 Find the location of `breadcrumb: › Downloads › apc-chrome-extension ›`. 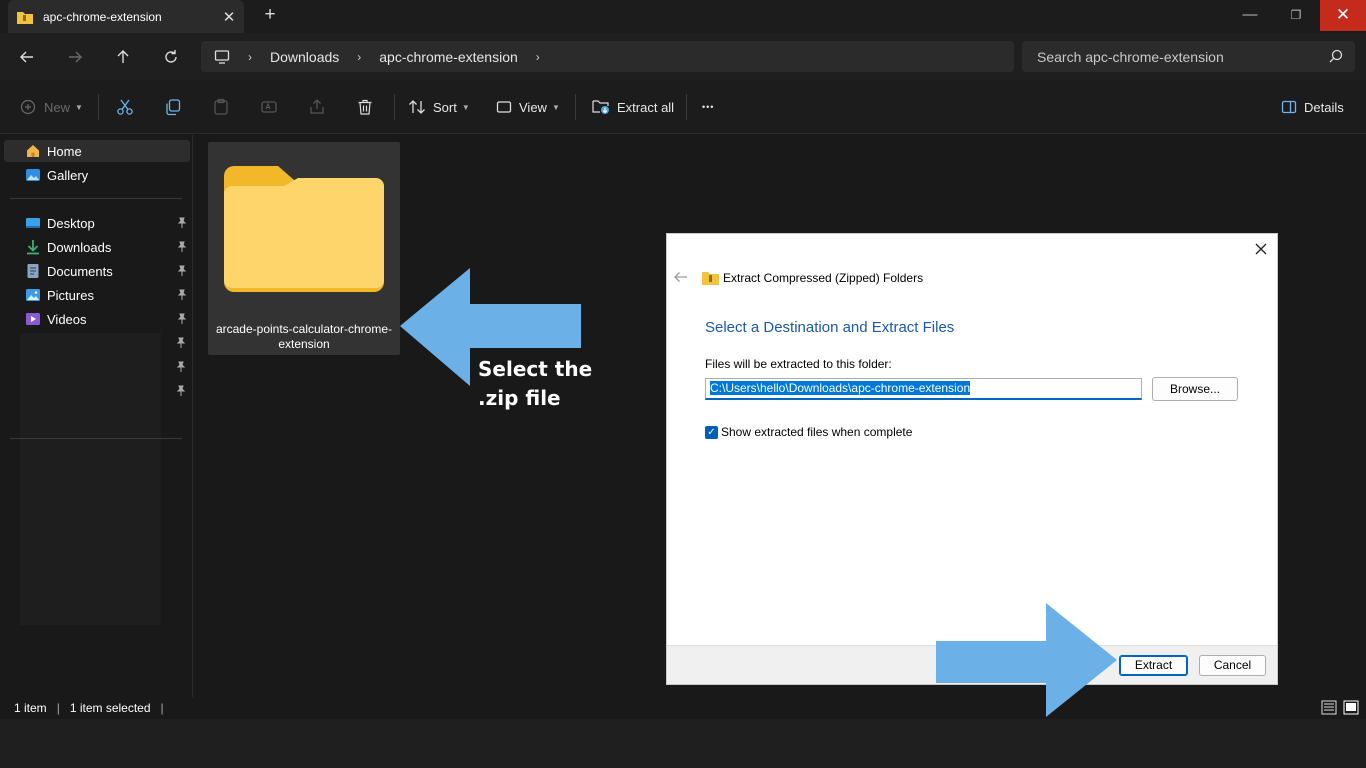

breadcrumb: › Downloads › apc-chrome-extension › is located at coordinates (607, 56).